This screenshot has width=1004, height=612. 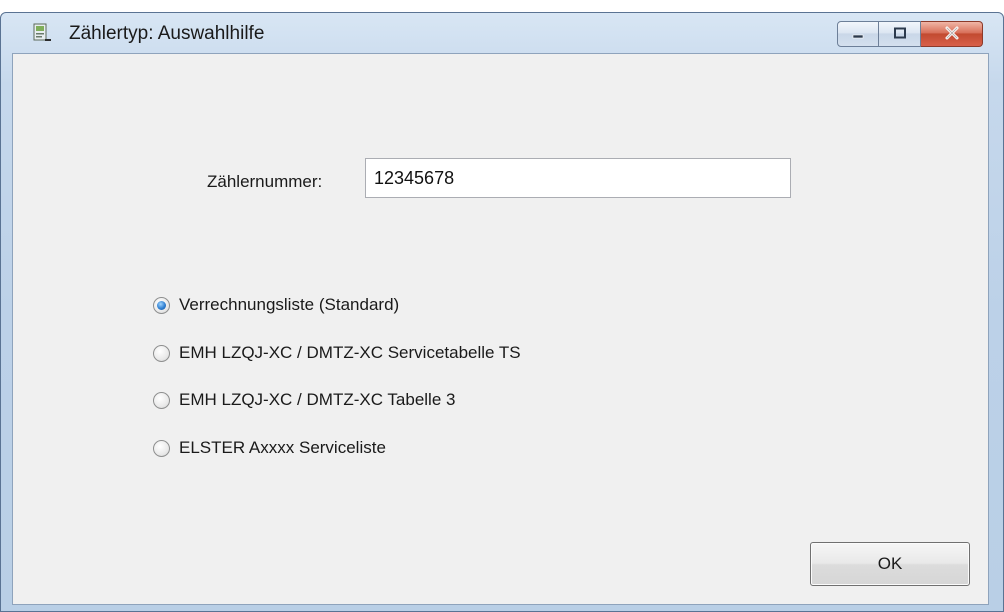 I want to click on close-icon, so click(x=952, y=34).